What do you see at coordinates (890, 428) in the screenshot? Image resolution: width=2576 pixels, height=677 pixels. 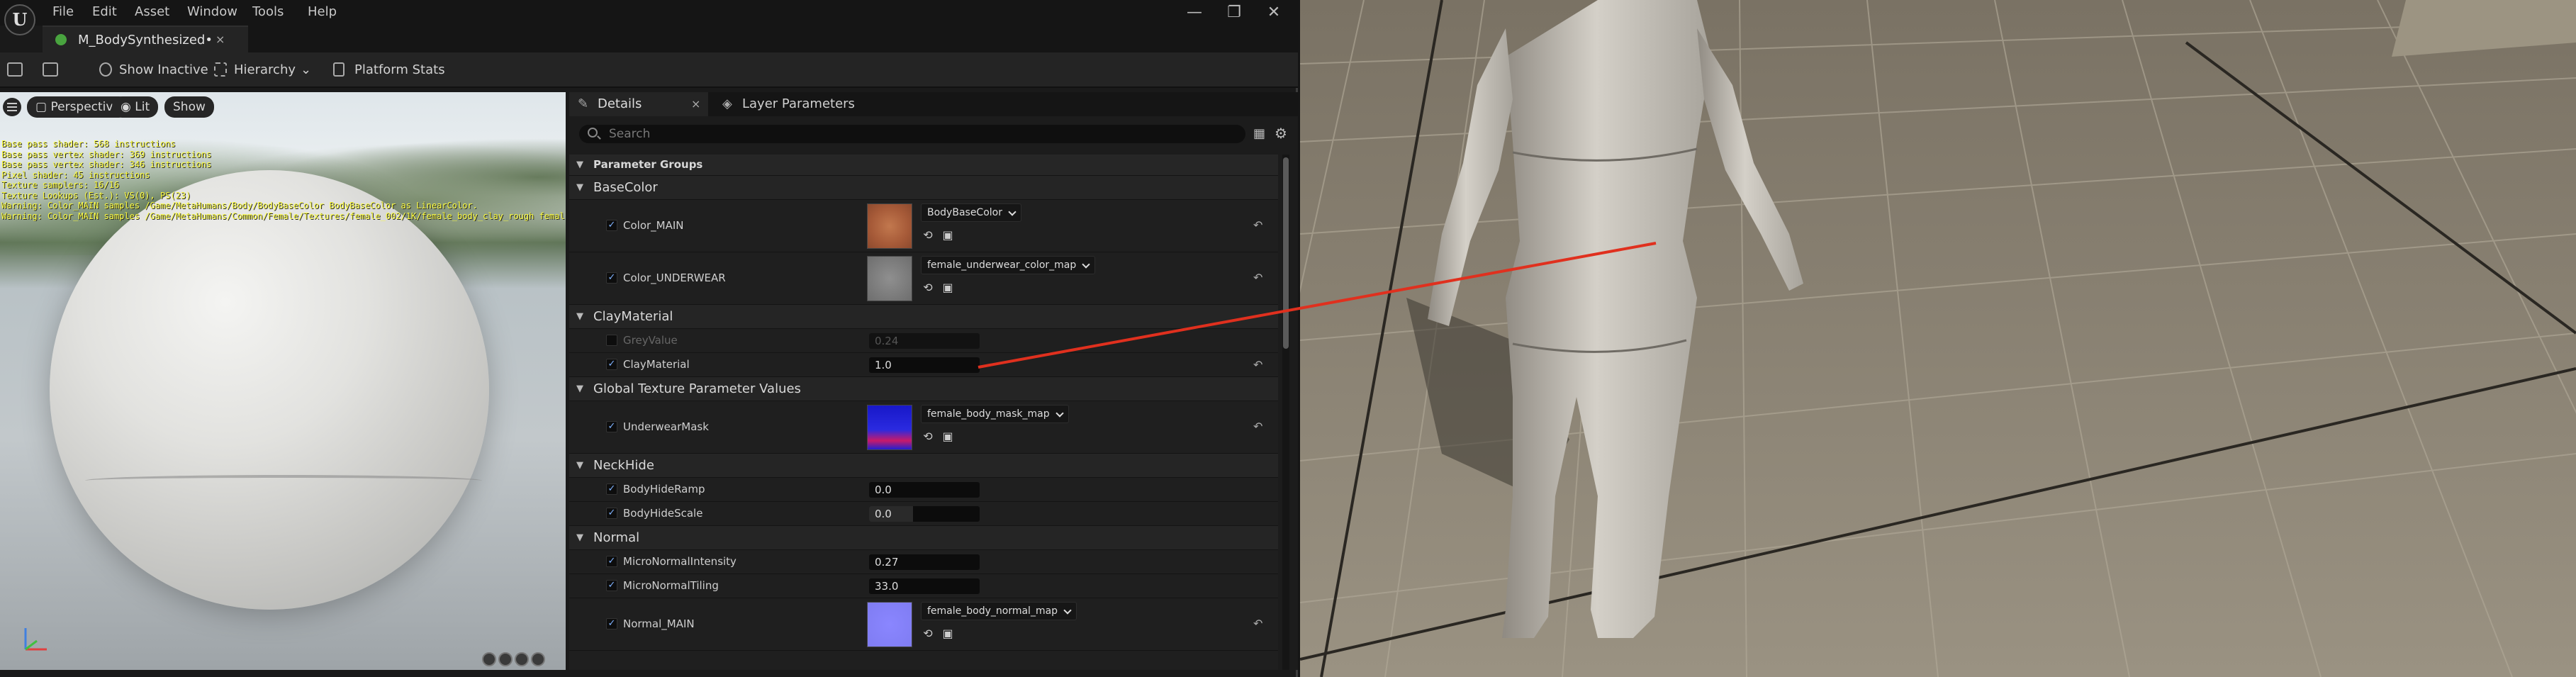 I see `texture-thumbnail-body-mask` at bounding box center [890, 428].